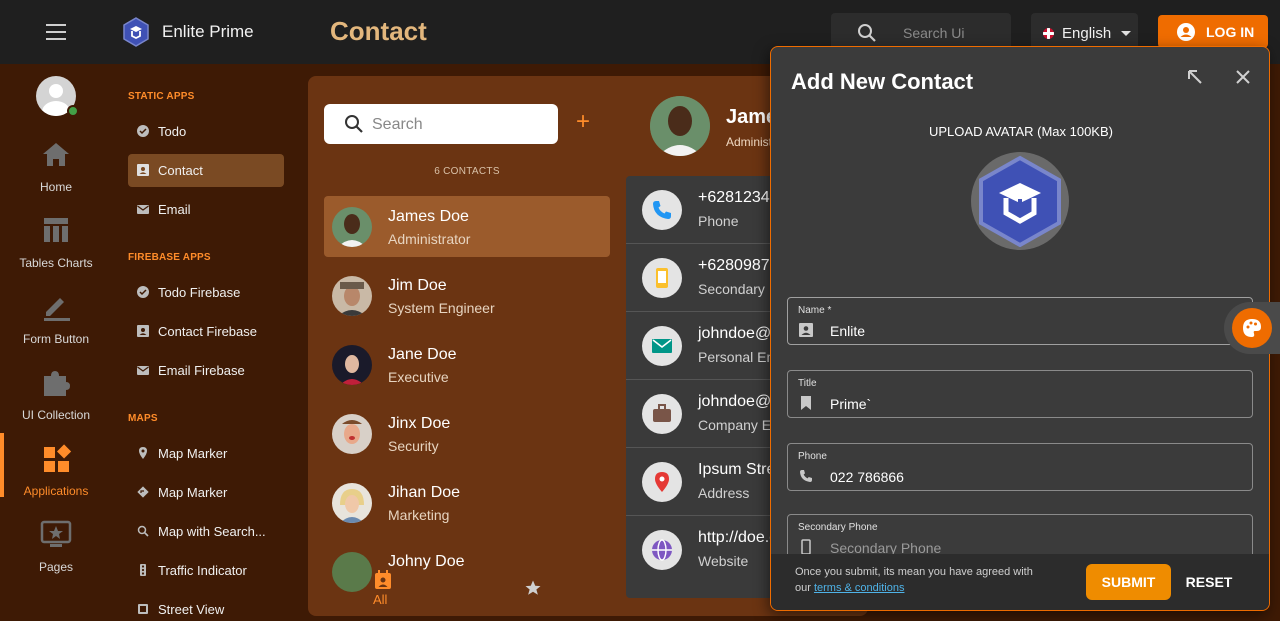 The width and height of the screenshot is (1280, 621). Describe the element at coordinates (467, 171) in the screenshot. I see `contact-count: 6 CONTACTS` at that location.